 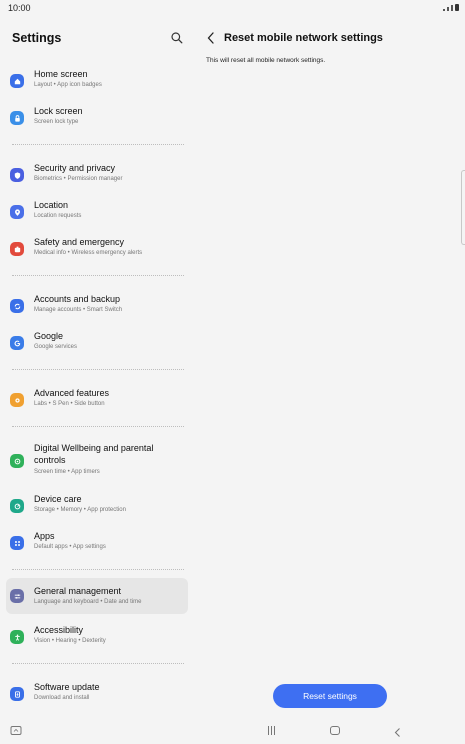 I want to click on item-title: Apps, so click(x=44, y=536).